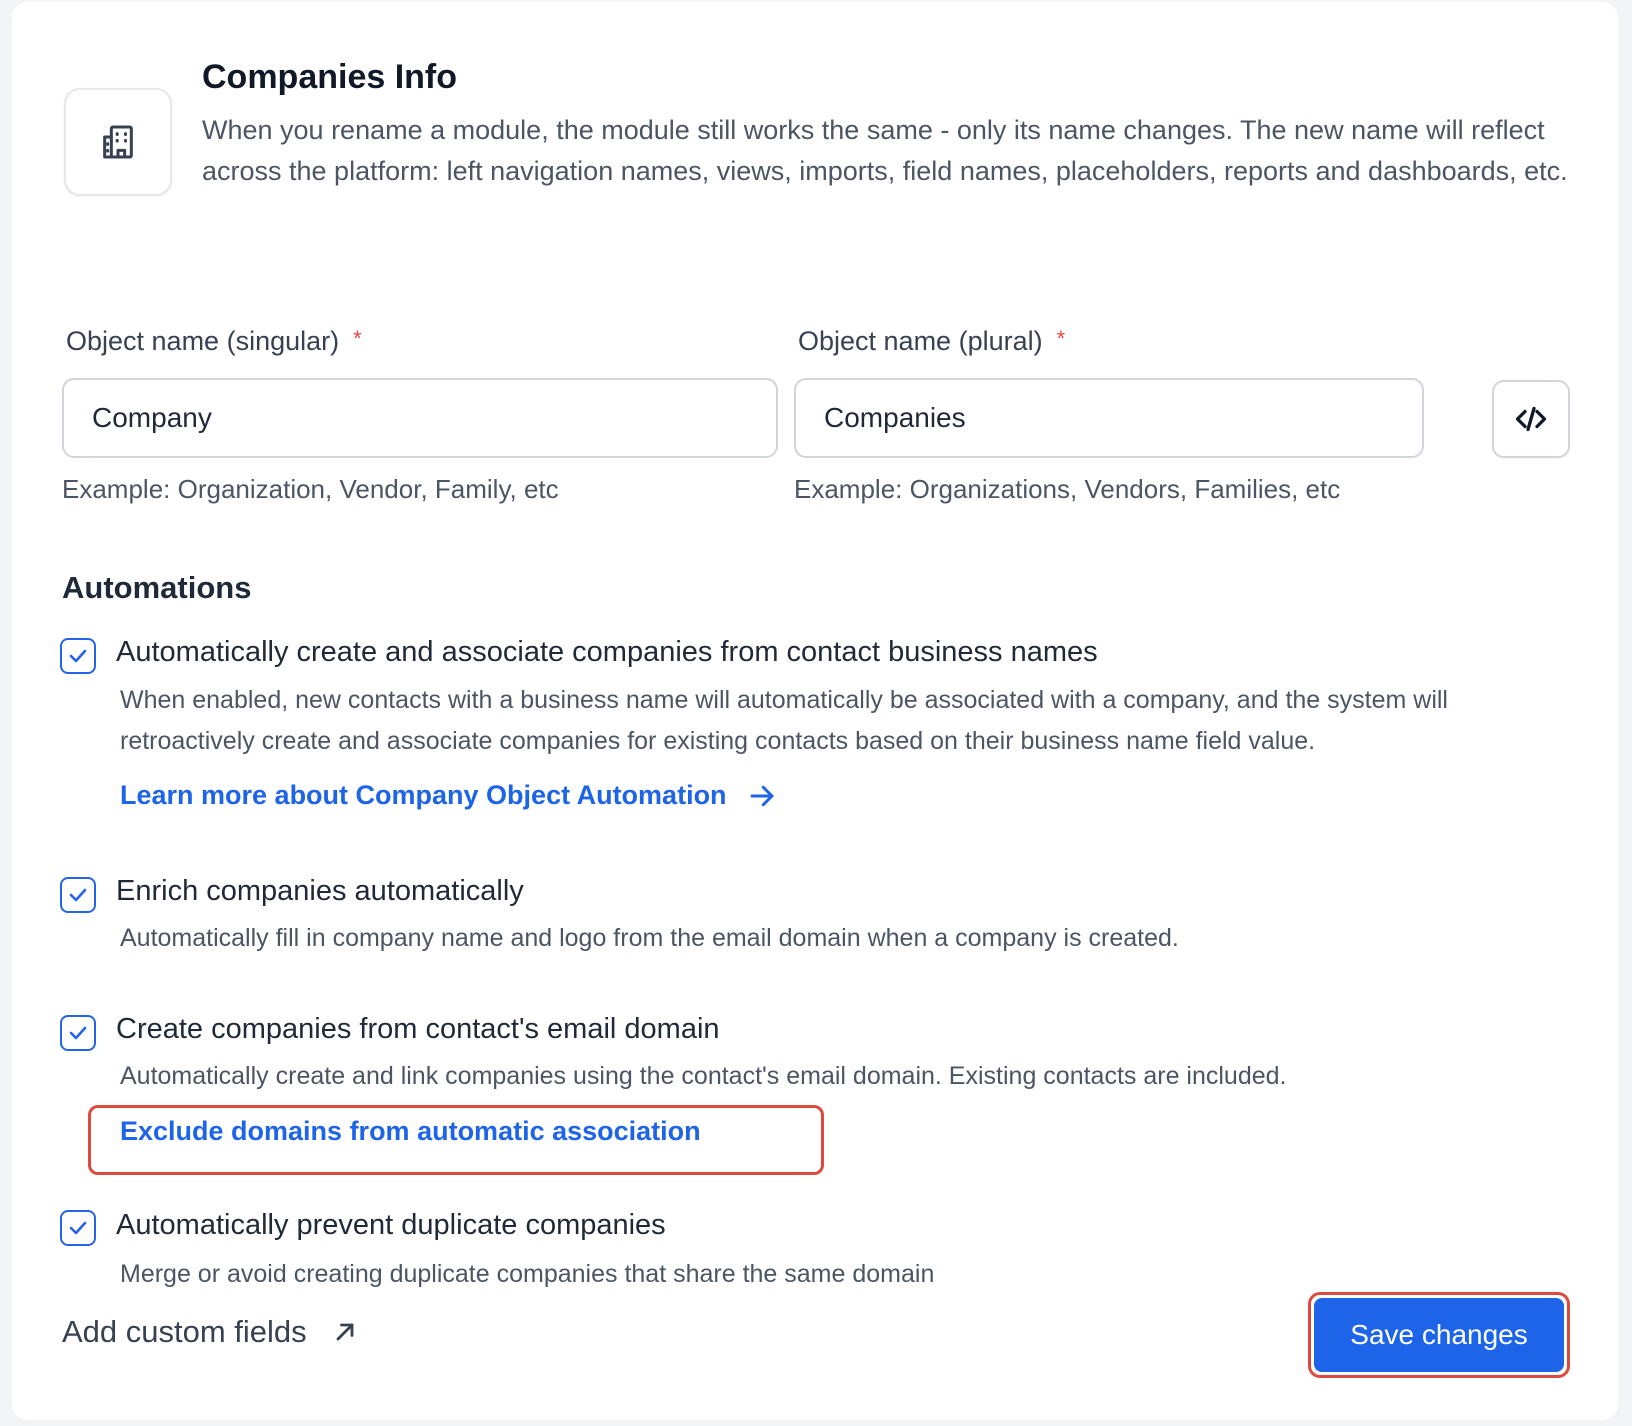 This screenshot has width=1632, height=1426. What do you see at coordinates (330, 77) in the screenshot?
I see `page-title: Companies Info` at bounding box center [330, 77].